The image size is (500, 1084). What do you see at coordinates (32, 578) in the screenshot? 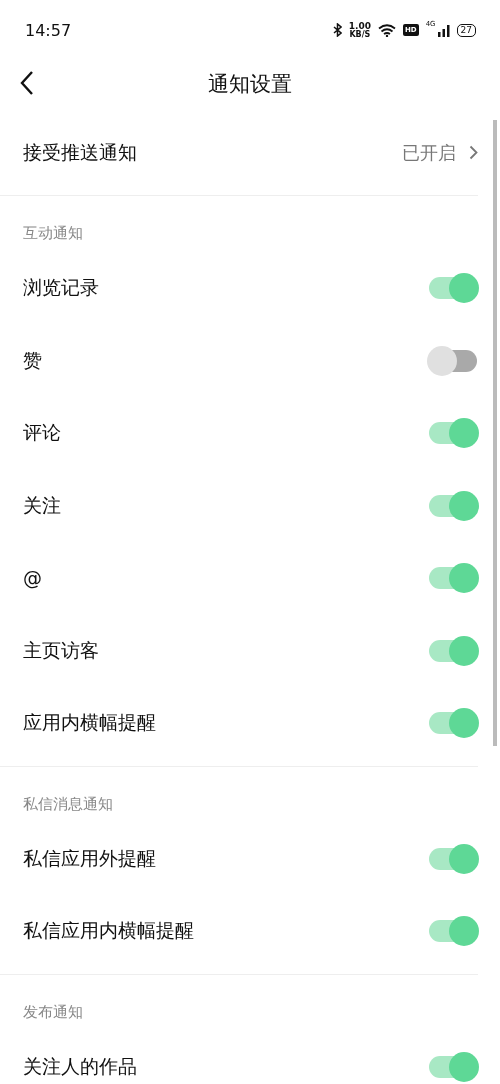
I see `setting-label: @` at bounding box center [32, 578].